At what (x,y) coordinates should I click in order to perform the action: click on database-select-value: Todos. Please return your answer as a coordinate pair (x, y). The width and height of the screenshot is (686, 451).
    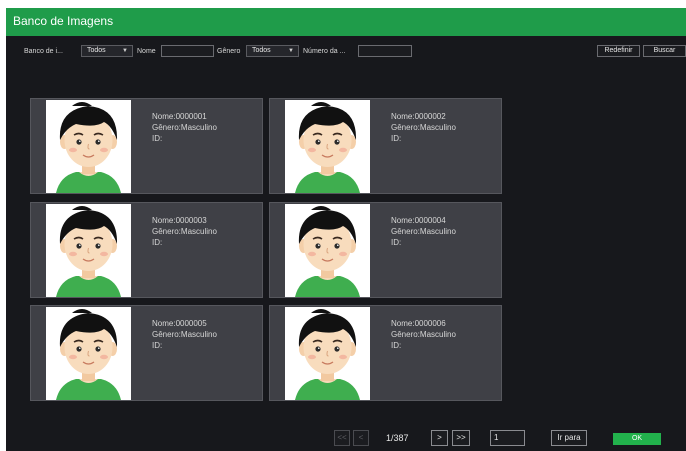
    Looking at the image, I should click on (96, 50).